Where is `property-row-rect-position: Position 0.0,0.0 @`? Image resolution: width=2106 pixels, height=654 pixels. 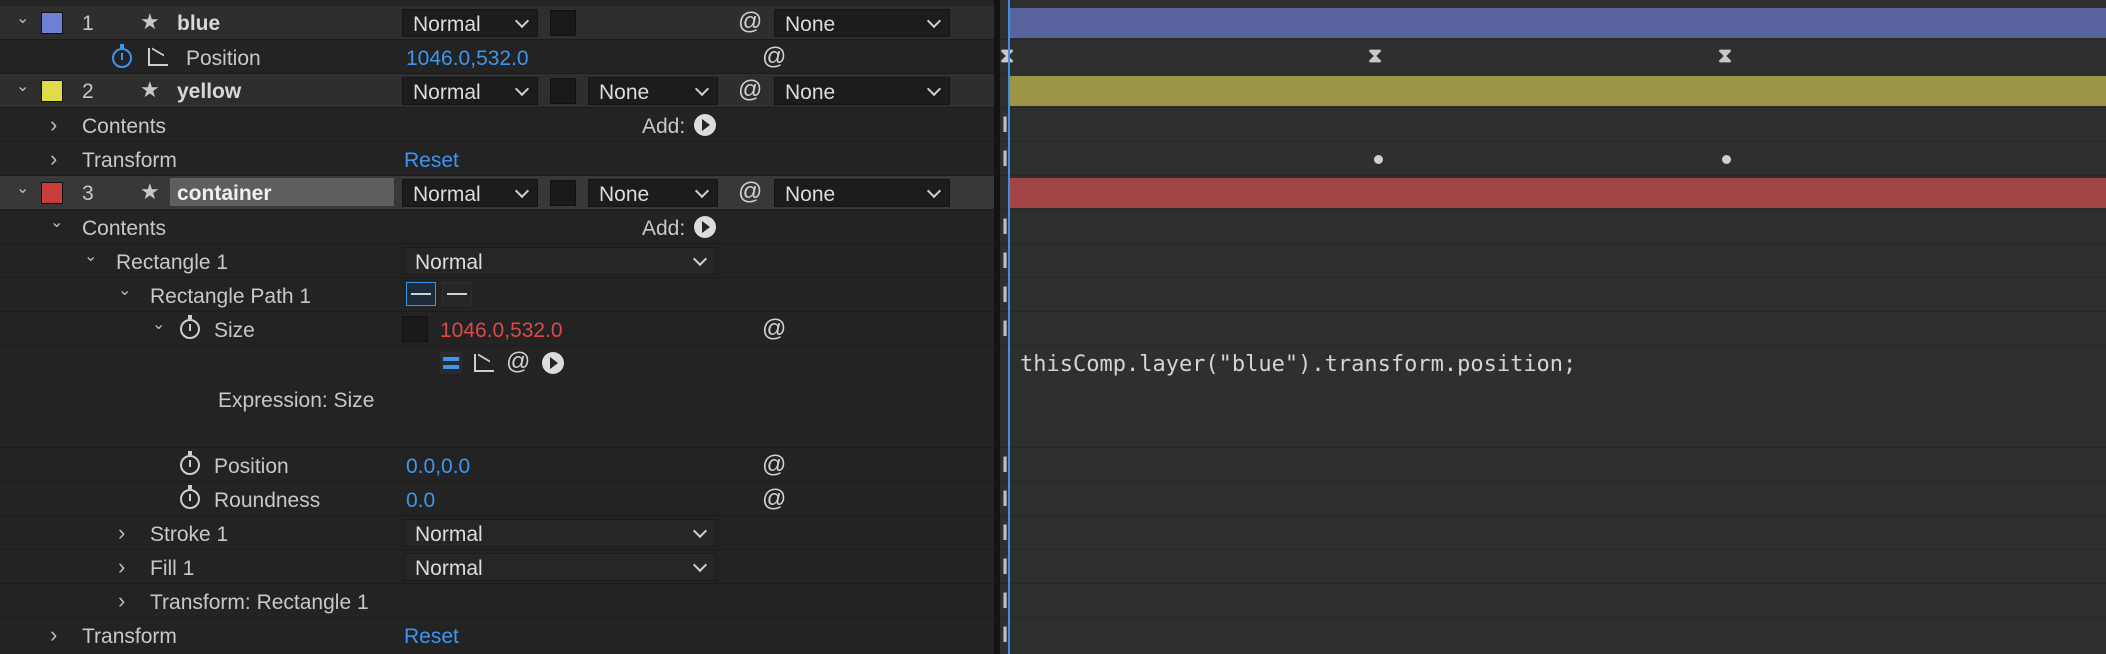
property-row-rect-position: Position 0.0,0.0 @ is located at coordinates (497, 465).